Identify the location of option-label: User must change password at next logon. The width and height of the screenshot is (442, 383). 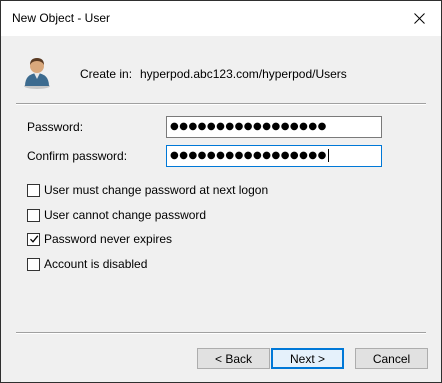
(156, 190).